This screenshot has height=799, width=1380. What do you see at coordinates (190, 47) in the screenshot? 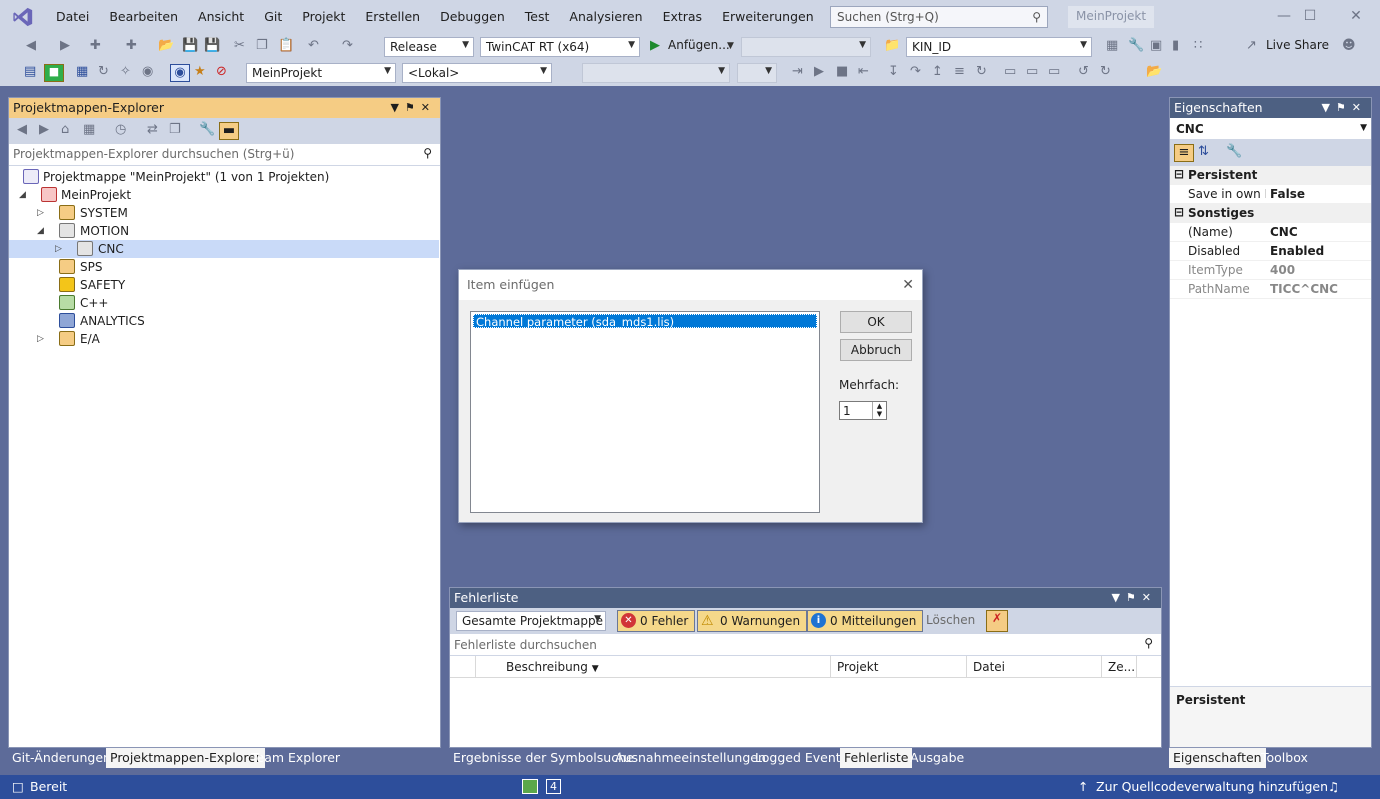
I see `save-icon: 💾` at bounding box center [190, 47].